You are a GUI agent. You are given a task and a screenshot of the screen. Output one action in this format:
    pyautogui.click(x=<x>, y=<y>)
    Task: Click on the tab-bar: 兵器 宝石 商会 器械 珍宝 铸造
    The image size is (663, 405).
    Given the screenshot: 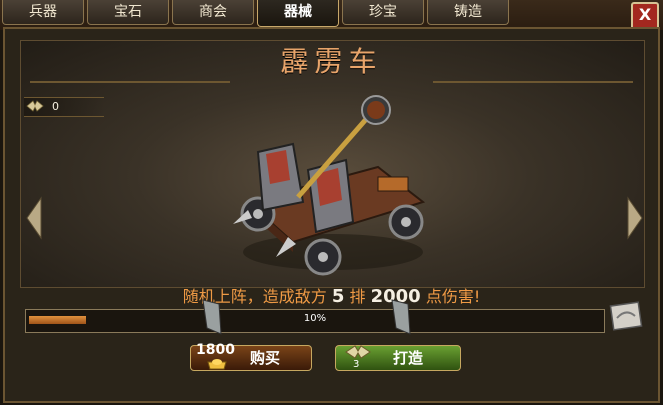 What is the action you would take?
    pyautogui.click(x=255, y=13)
    